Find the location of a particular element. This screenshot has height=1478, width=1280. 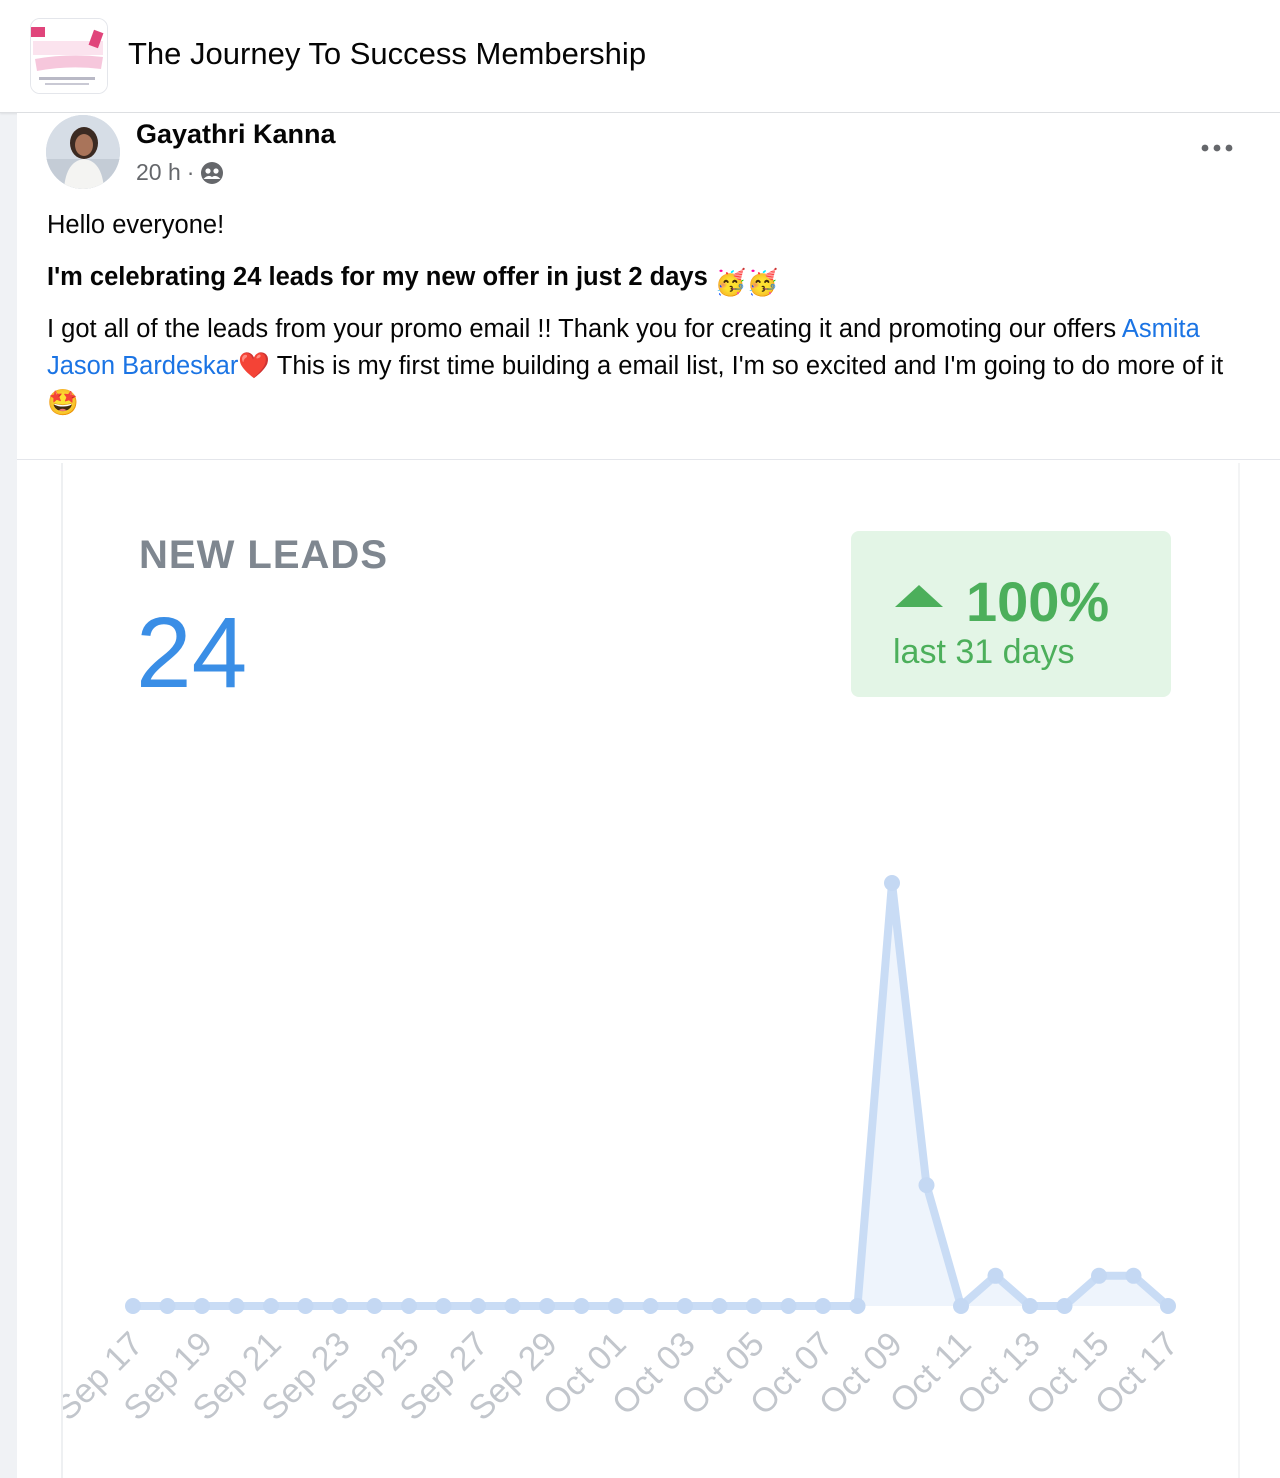

more-horizontal-icon is located at coordinates (1217, 148).